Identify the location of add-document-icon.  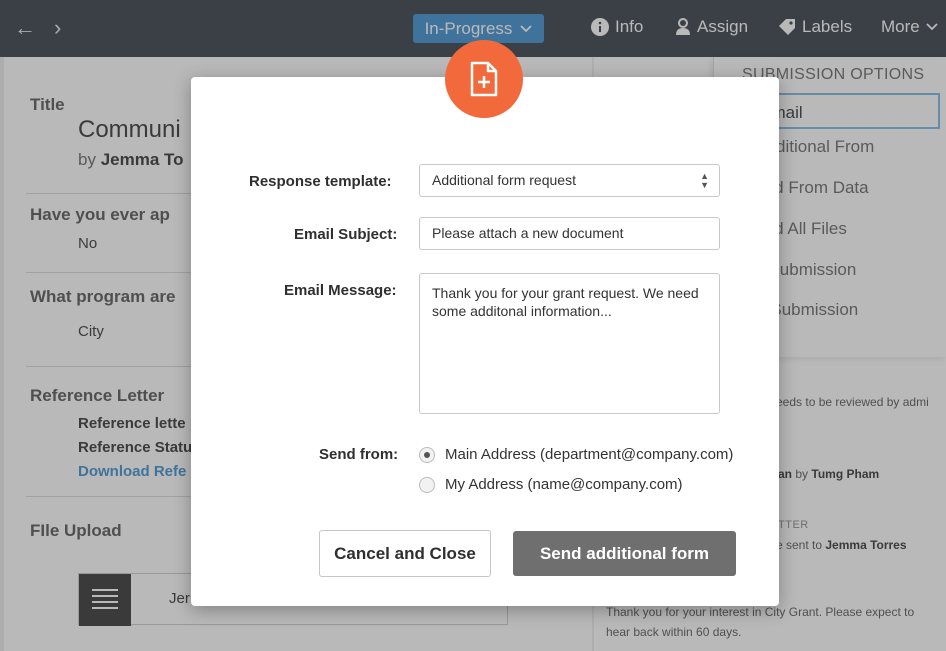
(484, 79).